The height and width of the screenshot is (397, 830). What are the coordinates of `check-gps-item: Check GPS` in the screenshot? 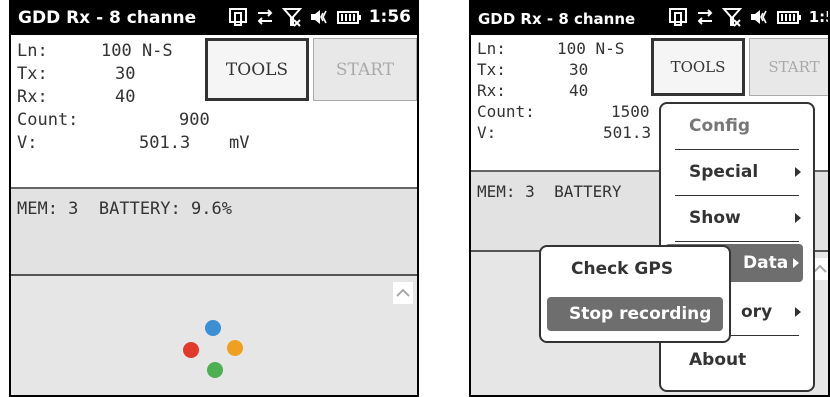 It's located at (635, 269).